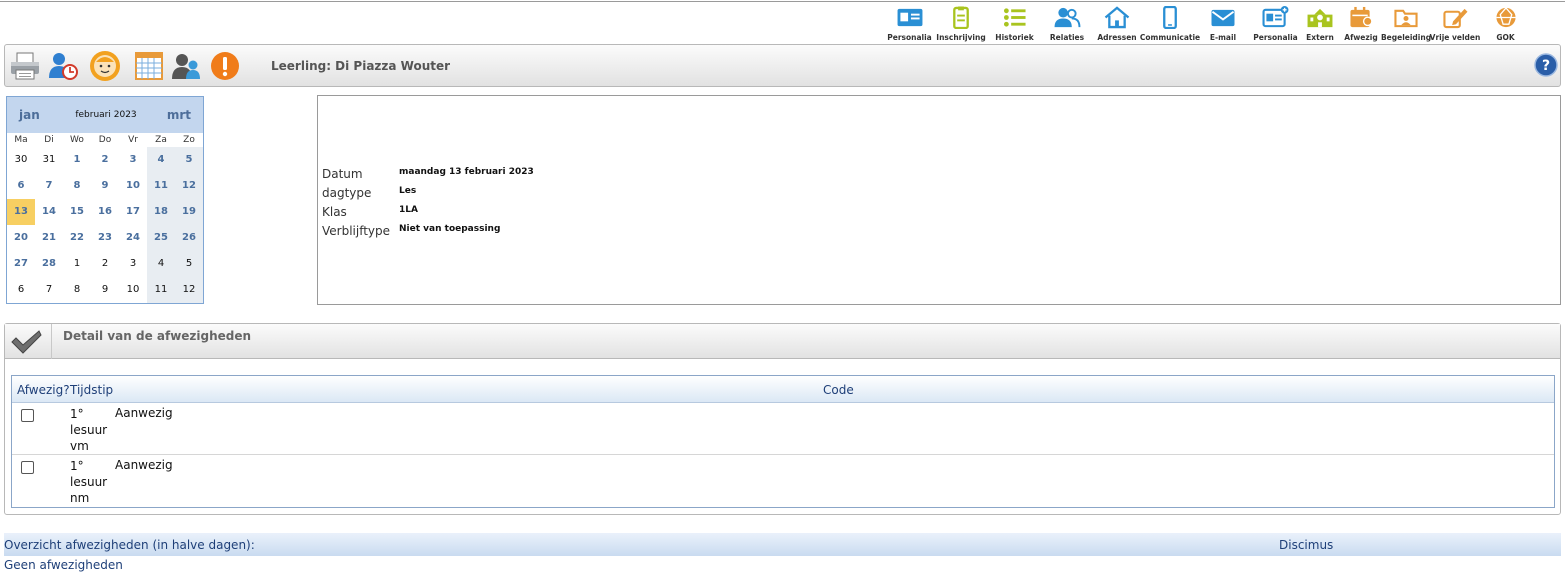  What do you see at coordinates (909, 17) in the screenshot?
I see `id-card-icon` at bounding box center [909, 17].